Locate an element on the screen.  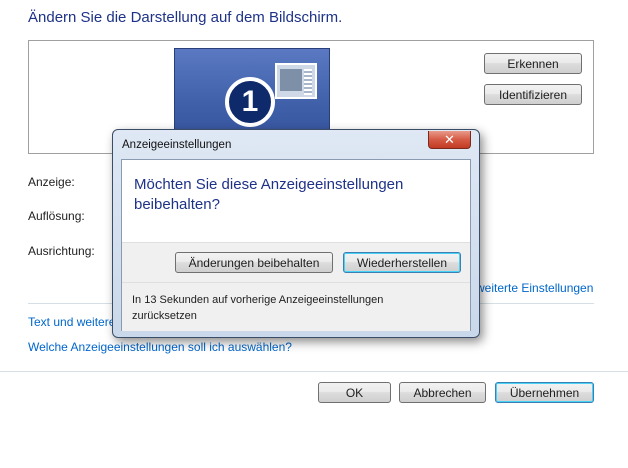
separator-bottom is located at coordinates (314, 371).